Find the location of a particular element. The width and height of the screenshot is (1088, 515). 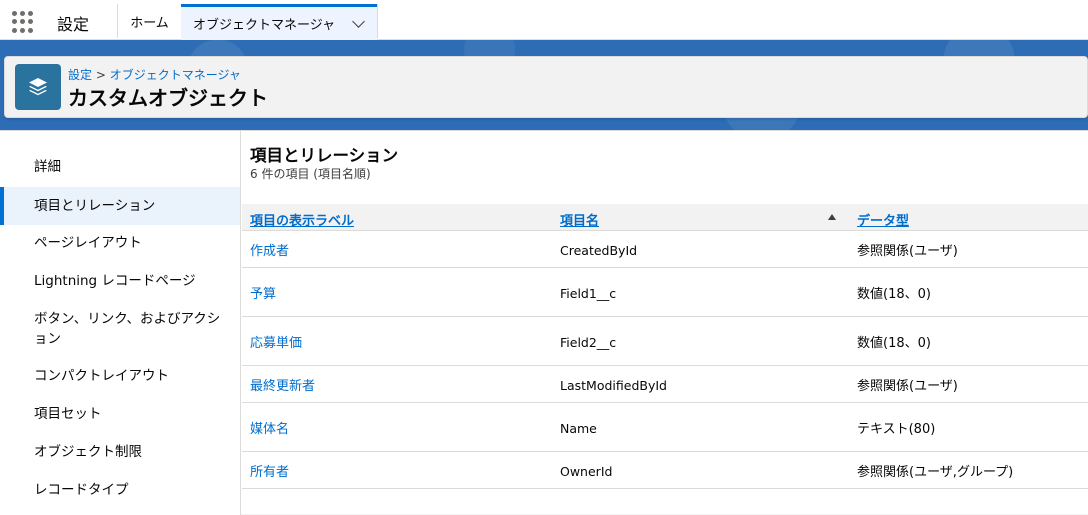

item-count: 6 件の項目 (項目名順) is located at coordinates (310, 174).